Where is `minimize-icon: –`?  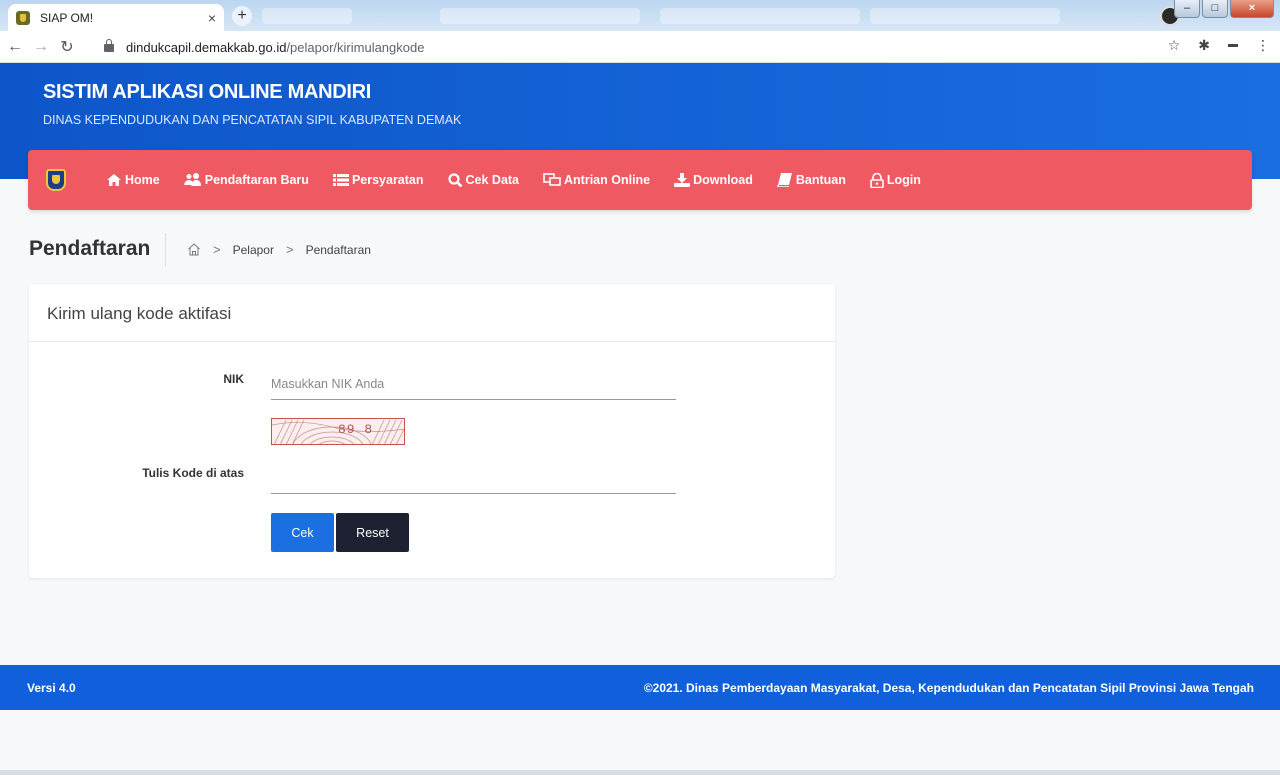
minimize-icon: – is located at coordinates (1187, 9).